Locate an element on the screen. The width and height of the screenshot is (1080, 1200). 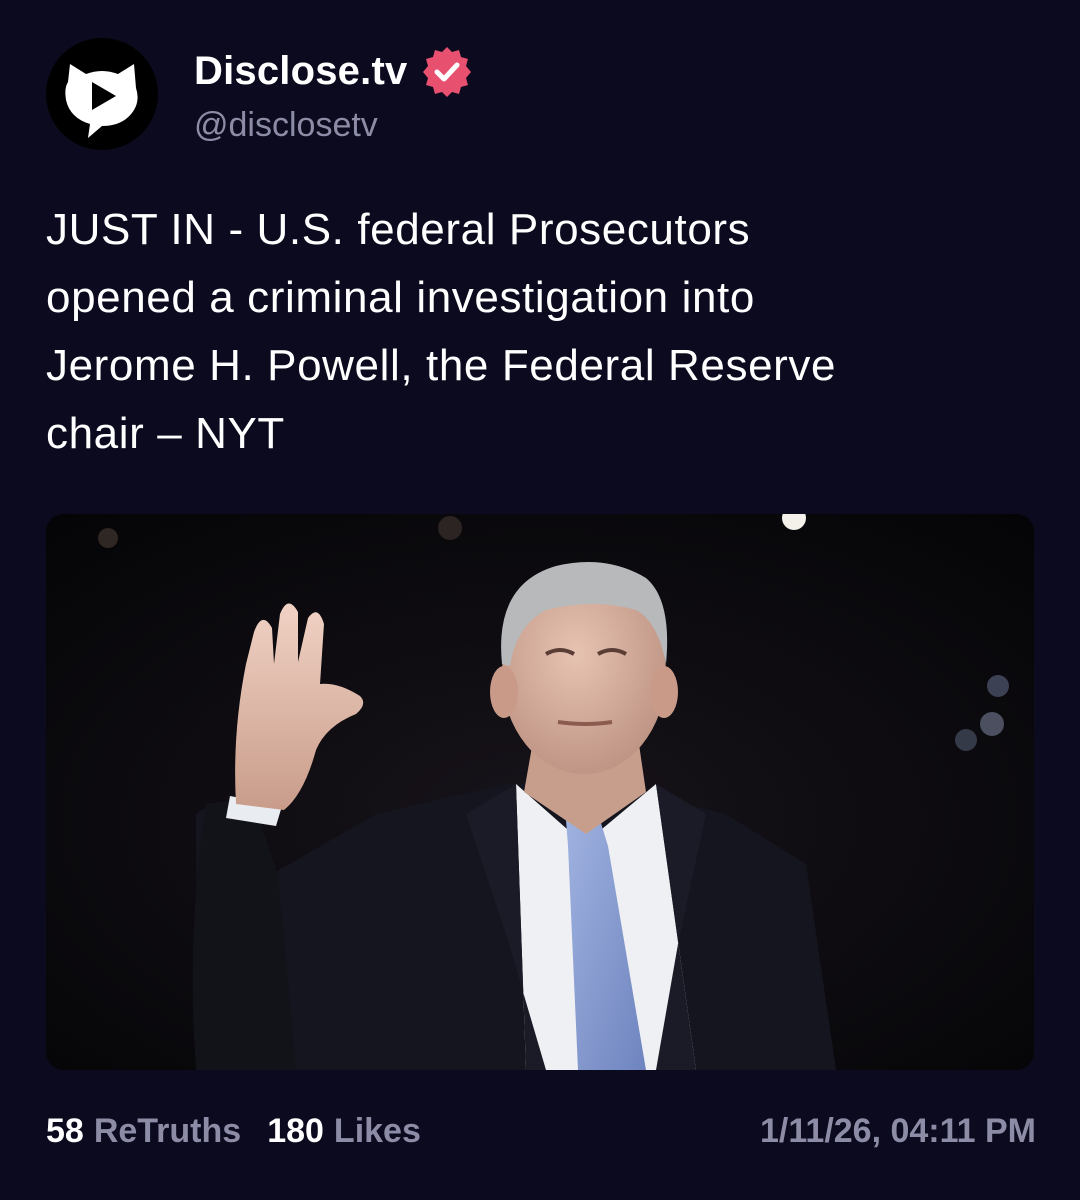
retruths-count: 58 is located at coordinates (65, 1131).